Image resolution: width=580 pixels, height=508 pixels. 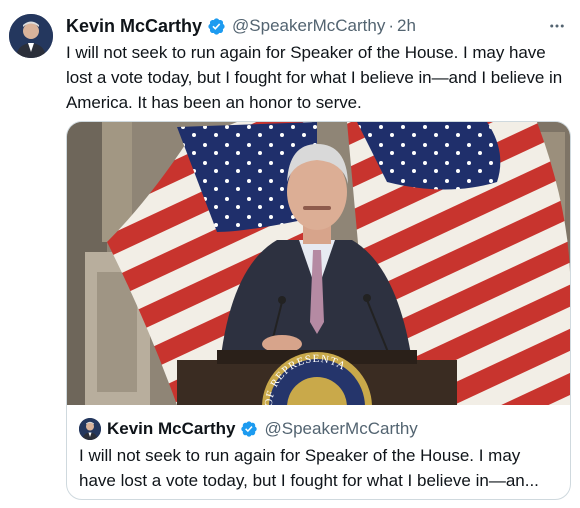 What do you see at coordinates (90, 429) in the screenshot?
I see `quoted-author-avatar` at bounding box center [90, 429].